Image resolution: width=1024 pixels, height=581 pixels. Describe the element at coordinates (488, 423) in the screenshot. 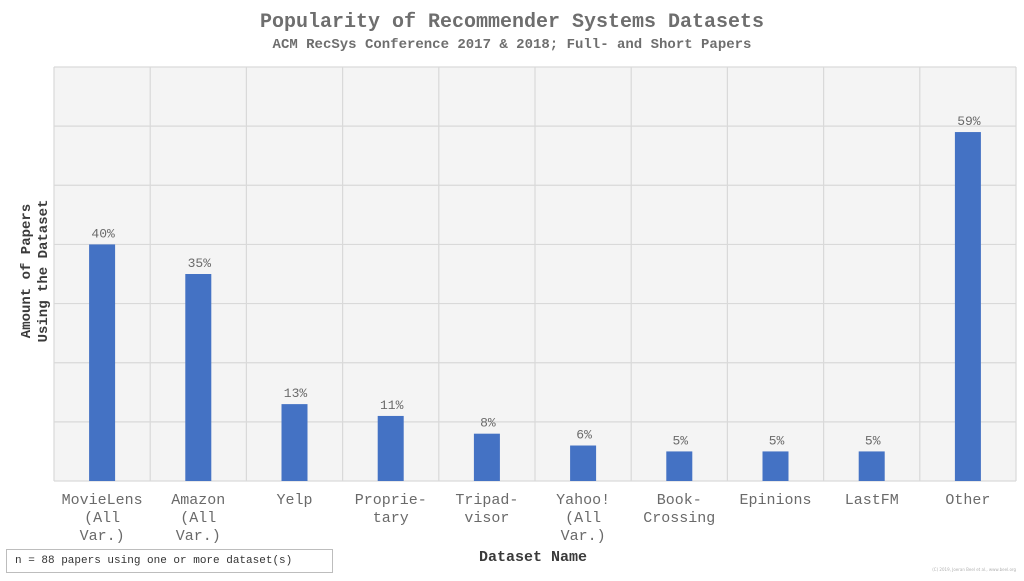

I see `data-label: 8%` at that location.